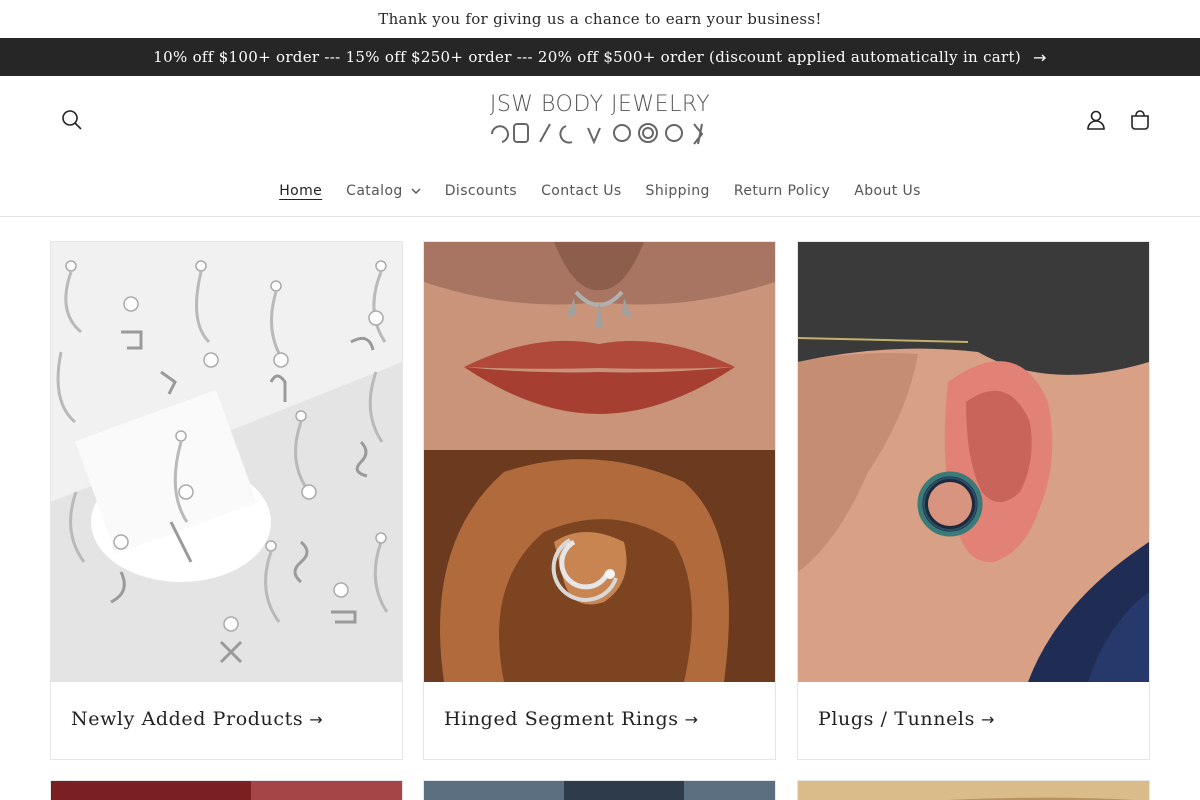  I want to click on collection-title-text: Plugs / Tunnels, so click(896, 719).